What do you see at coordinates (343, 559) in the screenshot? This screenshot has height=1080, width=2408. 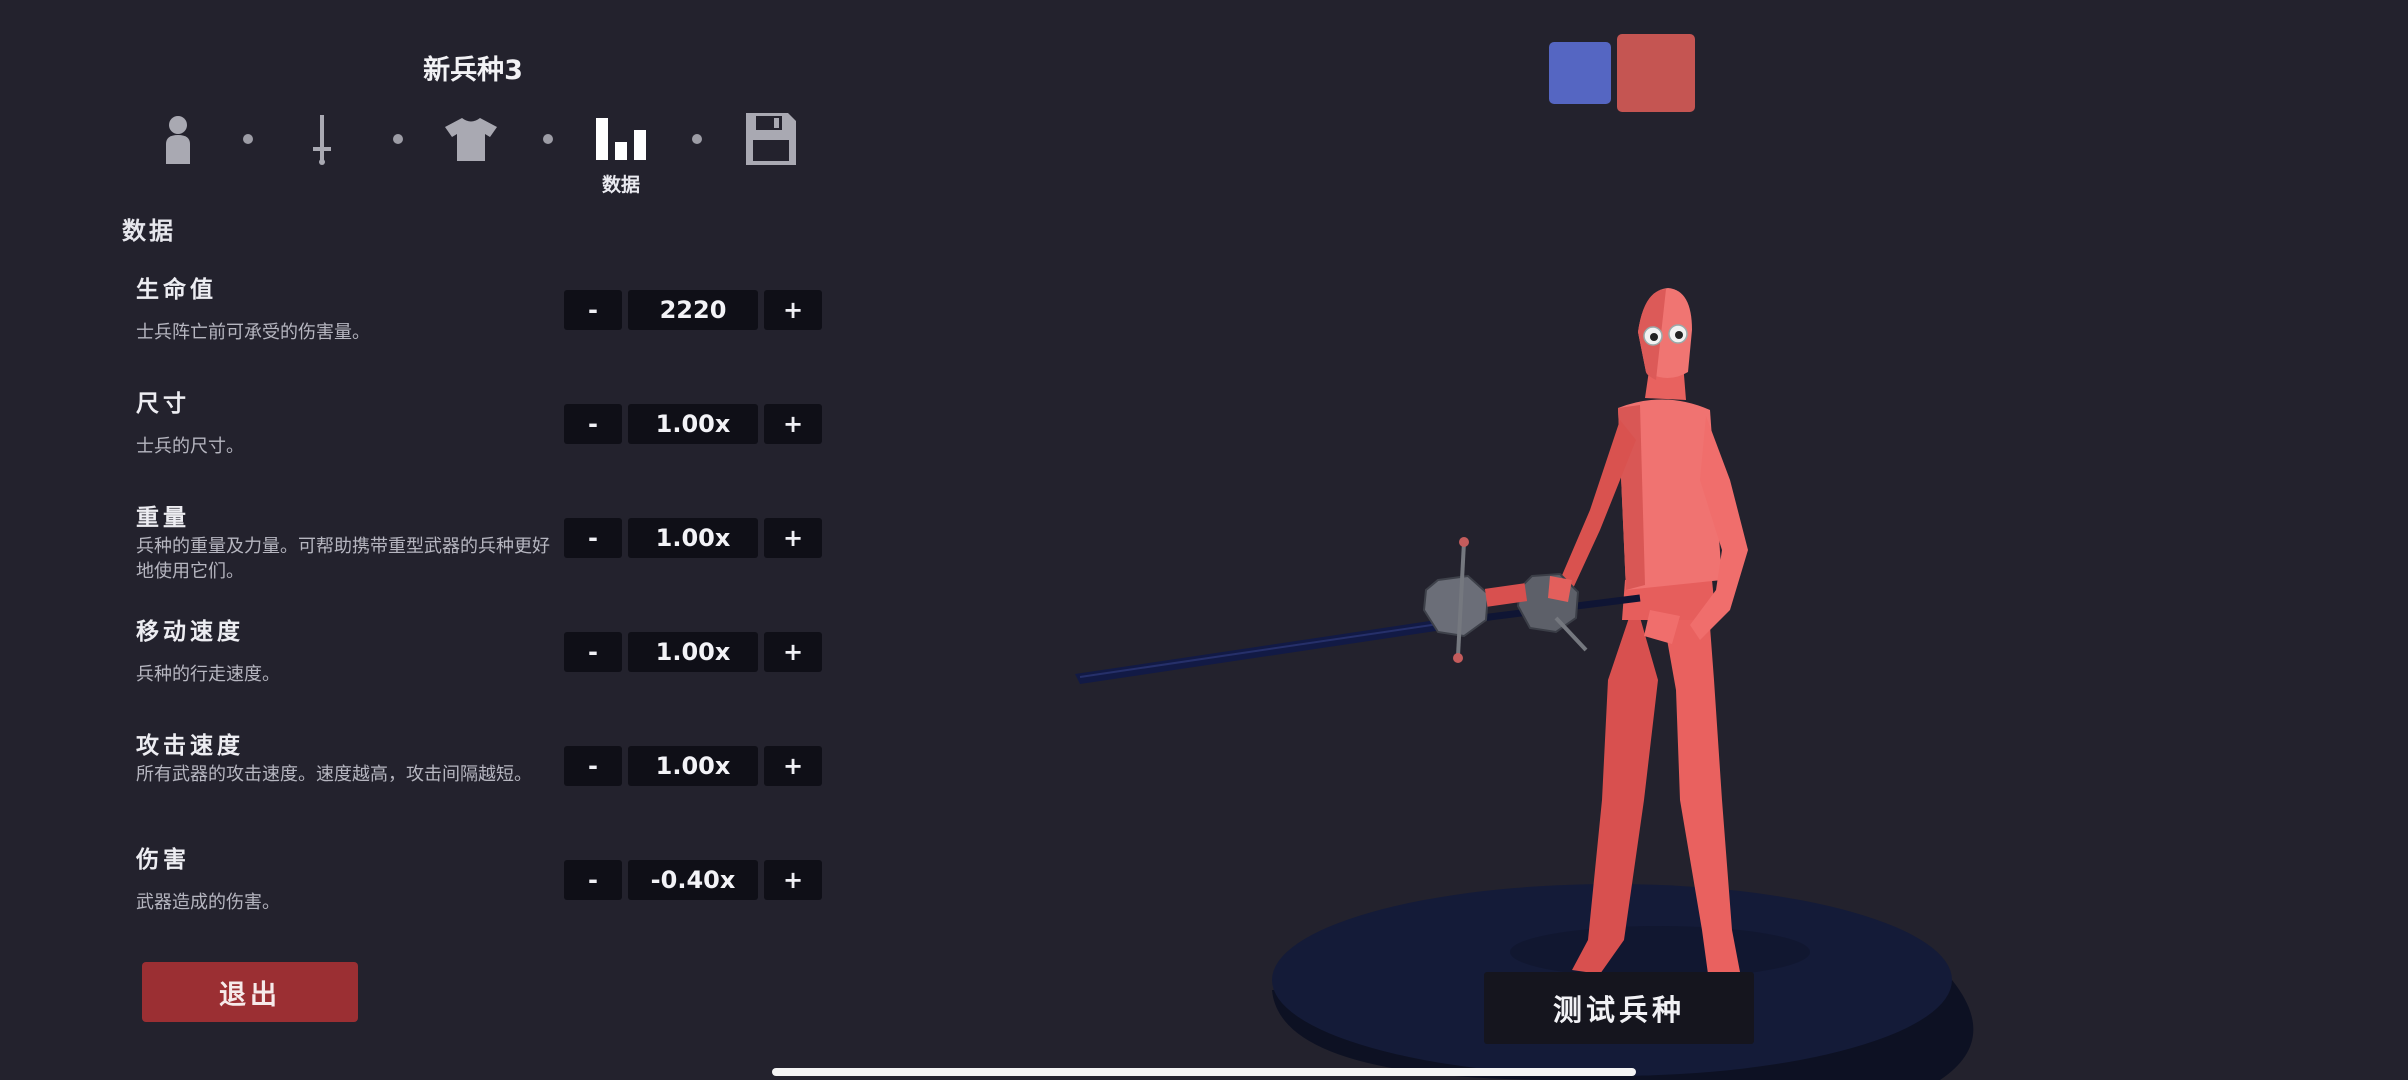 I see `stat-description: 兵种的重量及力量。可帮助携带重型武器的兵种更好地使用它们。` at bounding box center [343, 559].